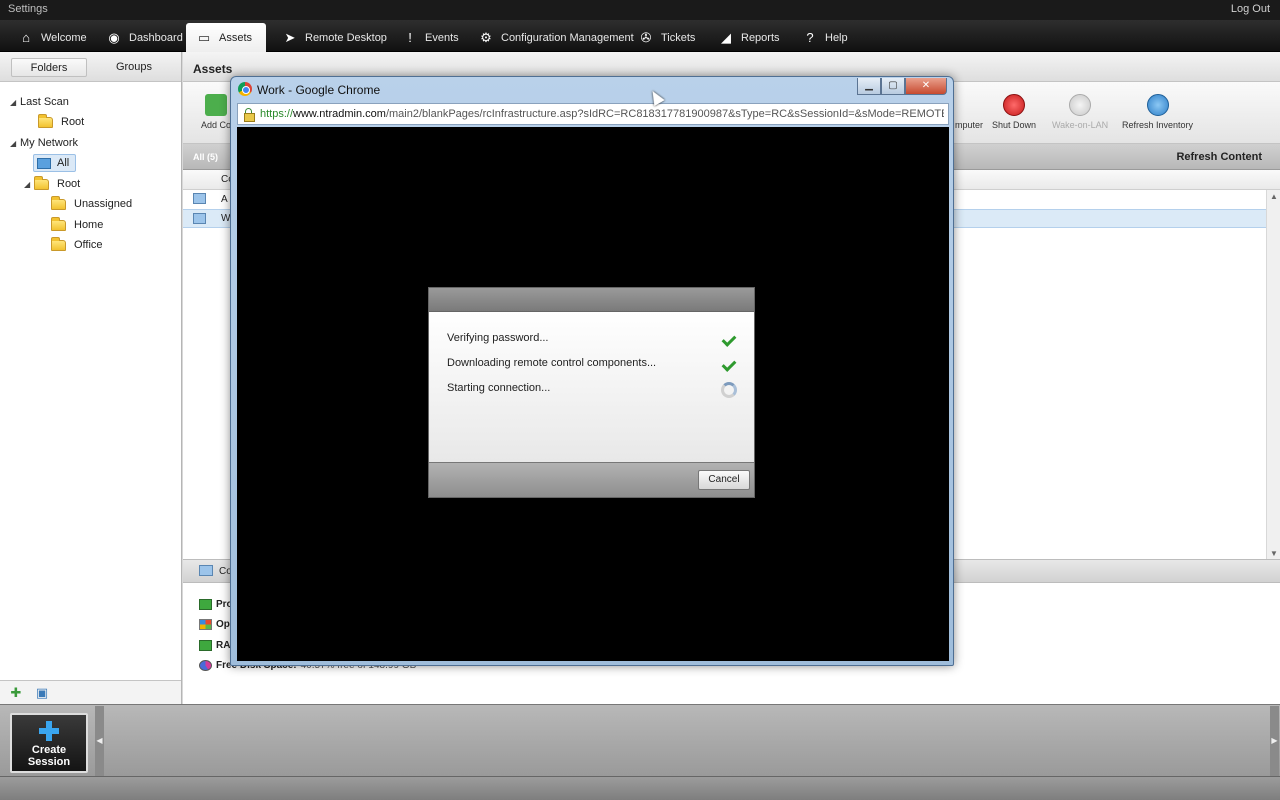 The height and width of the screenshot is (800, 1280). What do you see at coordinates (1158, 125) in the screenshot?
I see `button-label: Refresh Inventory` at bounding box center [1158, 125].